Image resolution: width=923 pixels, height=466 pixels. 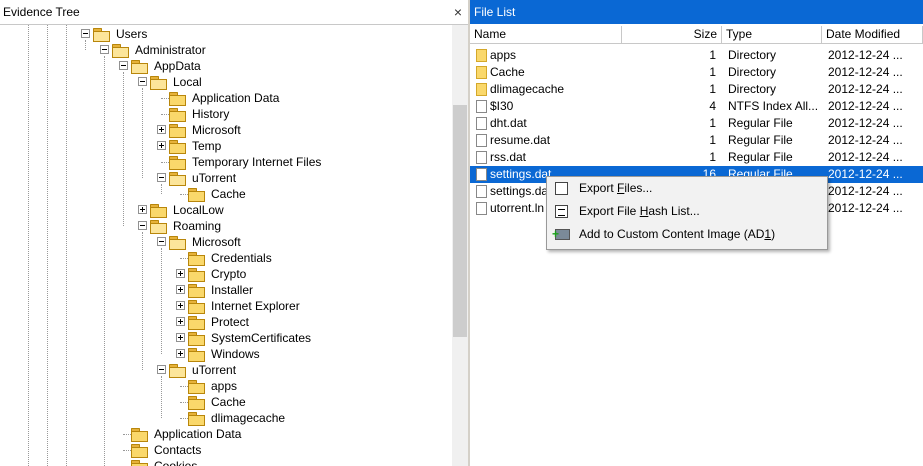 What do you see at coordinates (226, 306) in the screenshot?
I see `tree-node: Internet Explorer` at bounding box center [226, 306].